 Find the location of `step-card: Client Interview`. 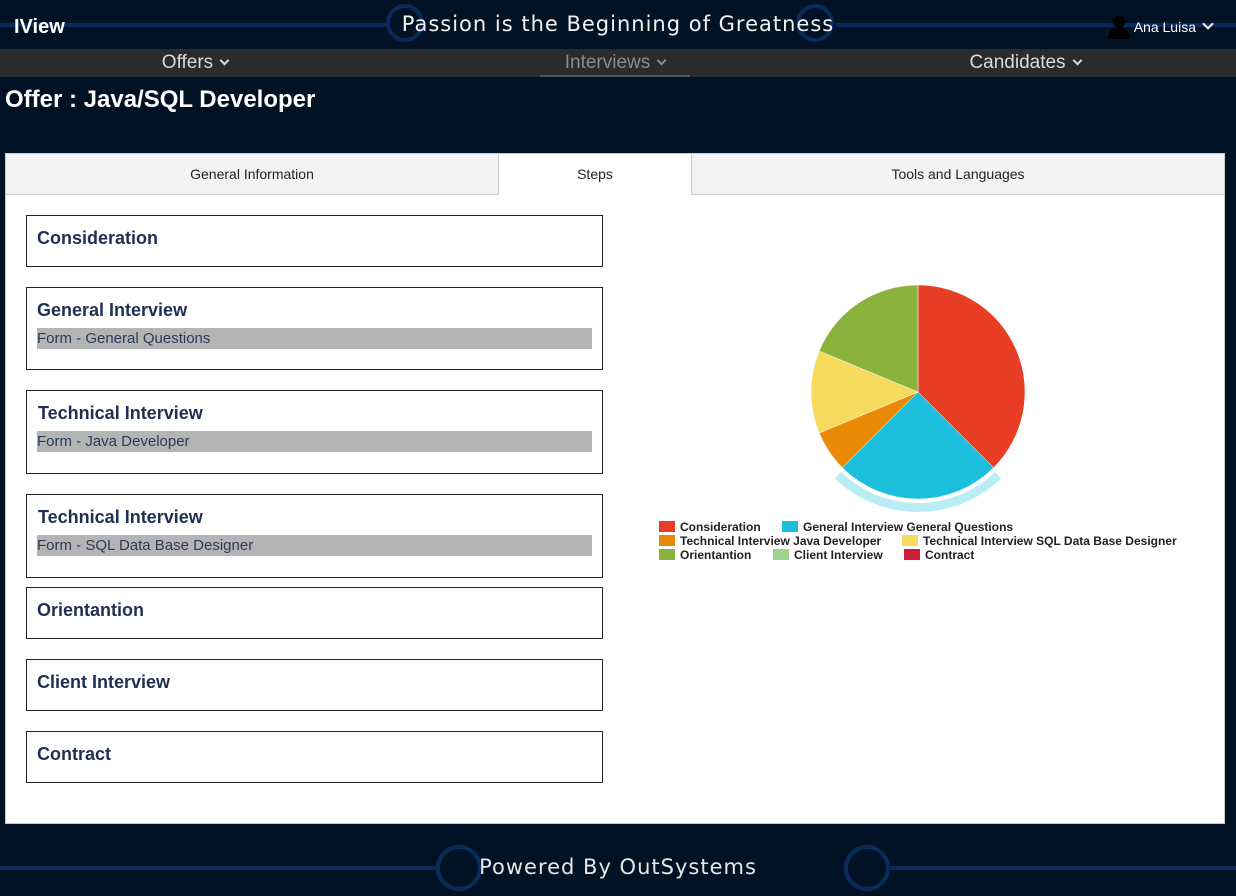

step-card: Client Interview is located at coordinates (314, 685).